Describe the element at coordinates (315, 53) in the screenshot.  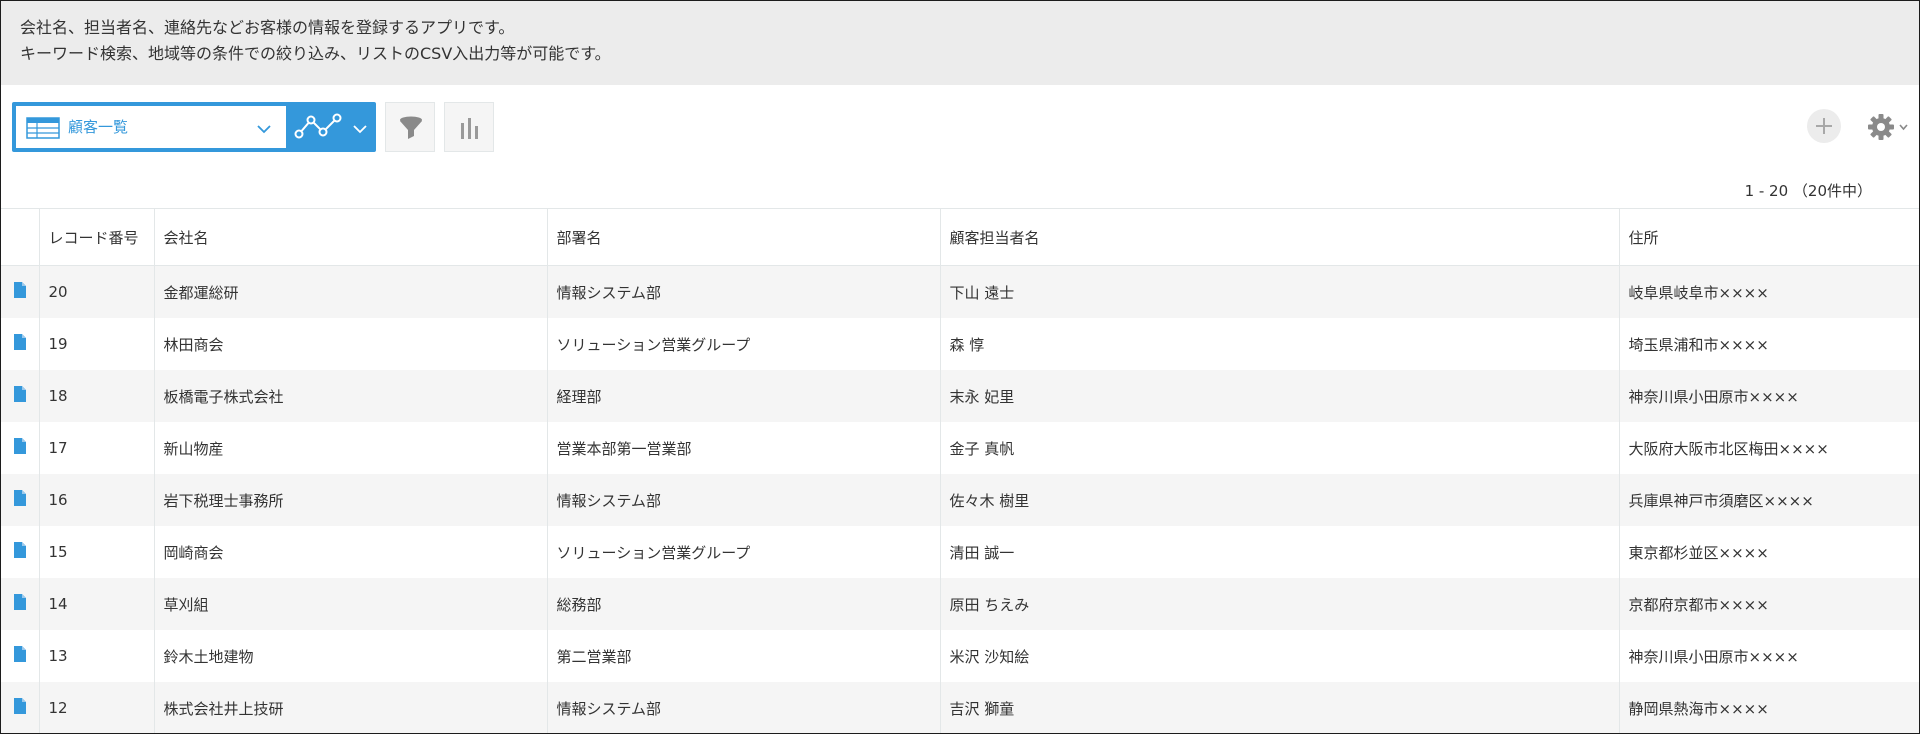
I see `description-line-2: キーワード検索、地域等の条件での絞り込み、リストのCSV入出力等が可能です。` at that location.